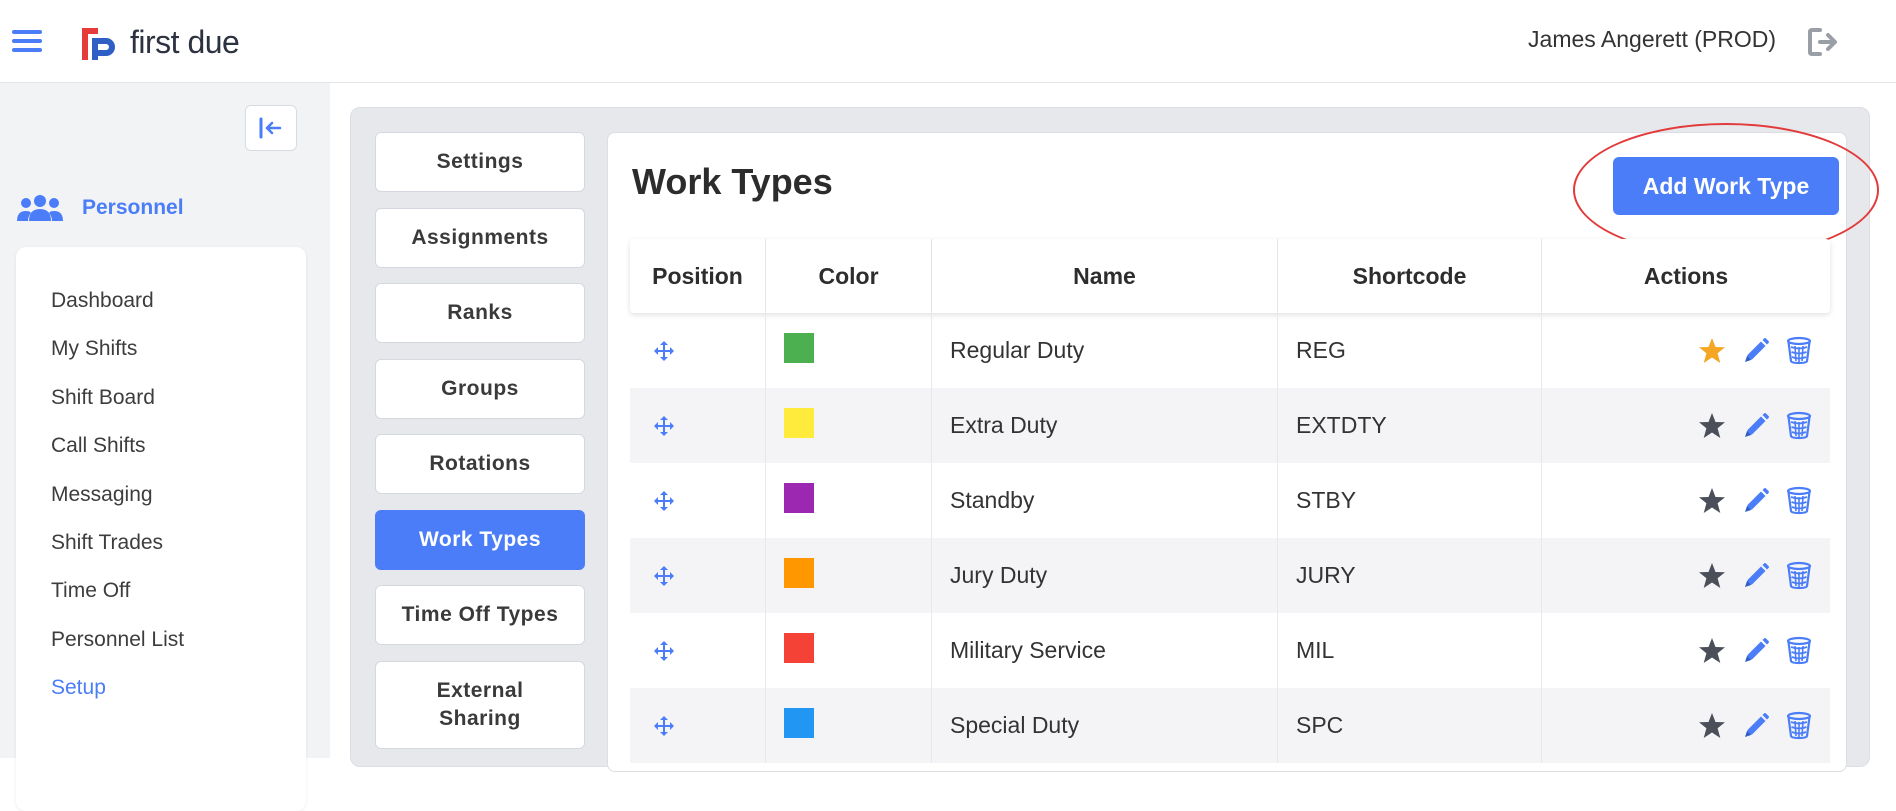  Describe the element at coordinates (161, 688) in the screenshot. I see `sidebar-item-setup: Setup` at that location.